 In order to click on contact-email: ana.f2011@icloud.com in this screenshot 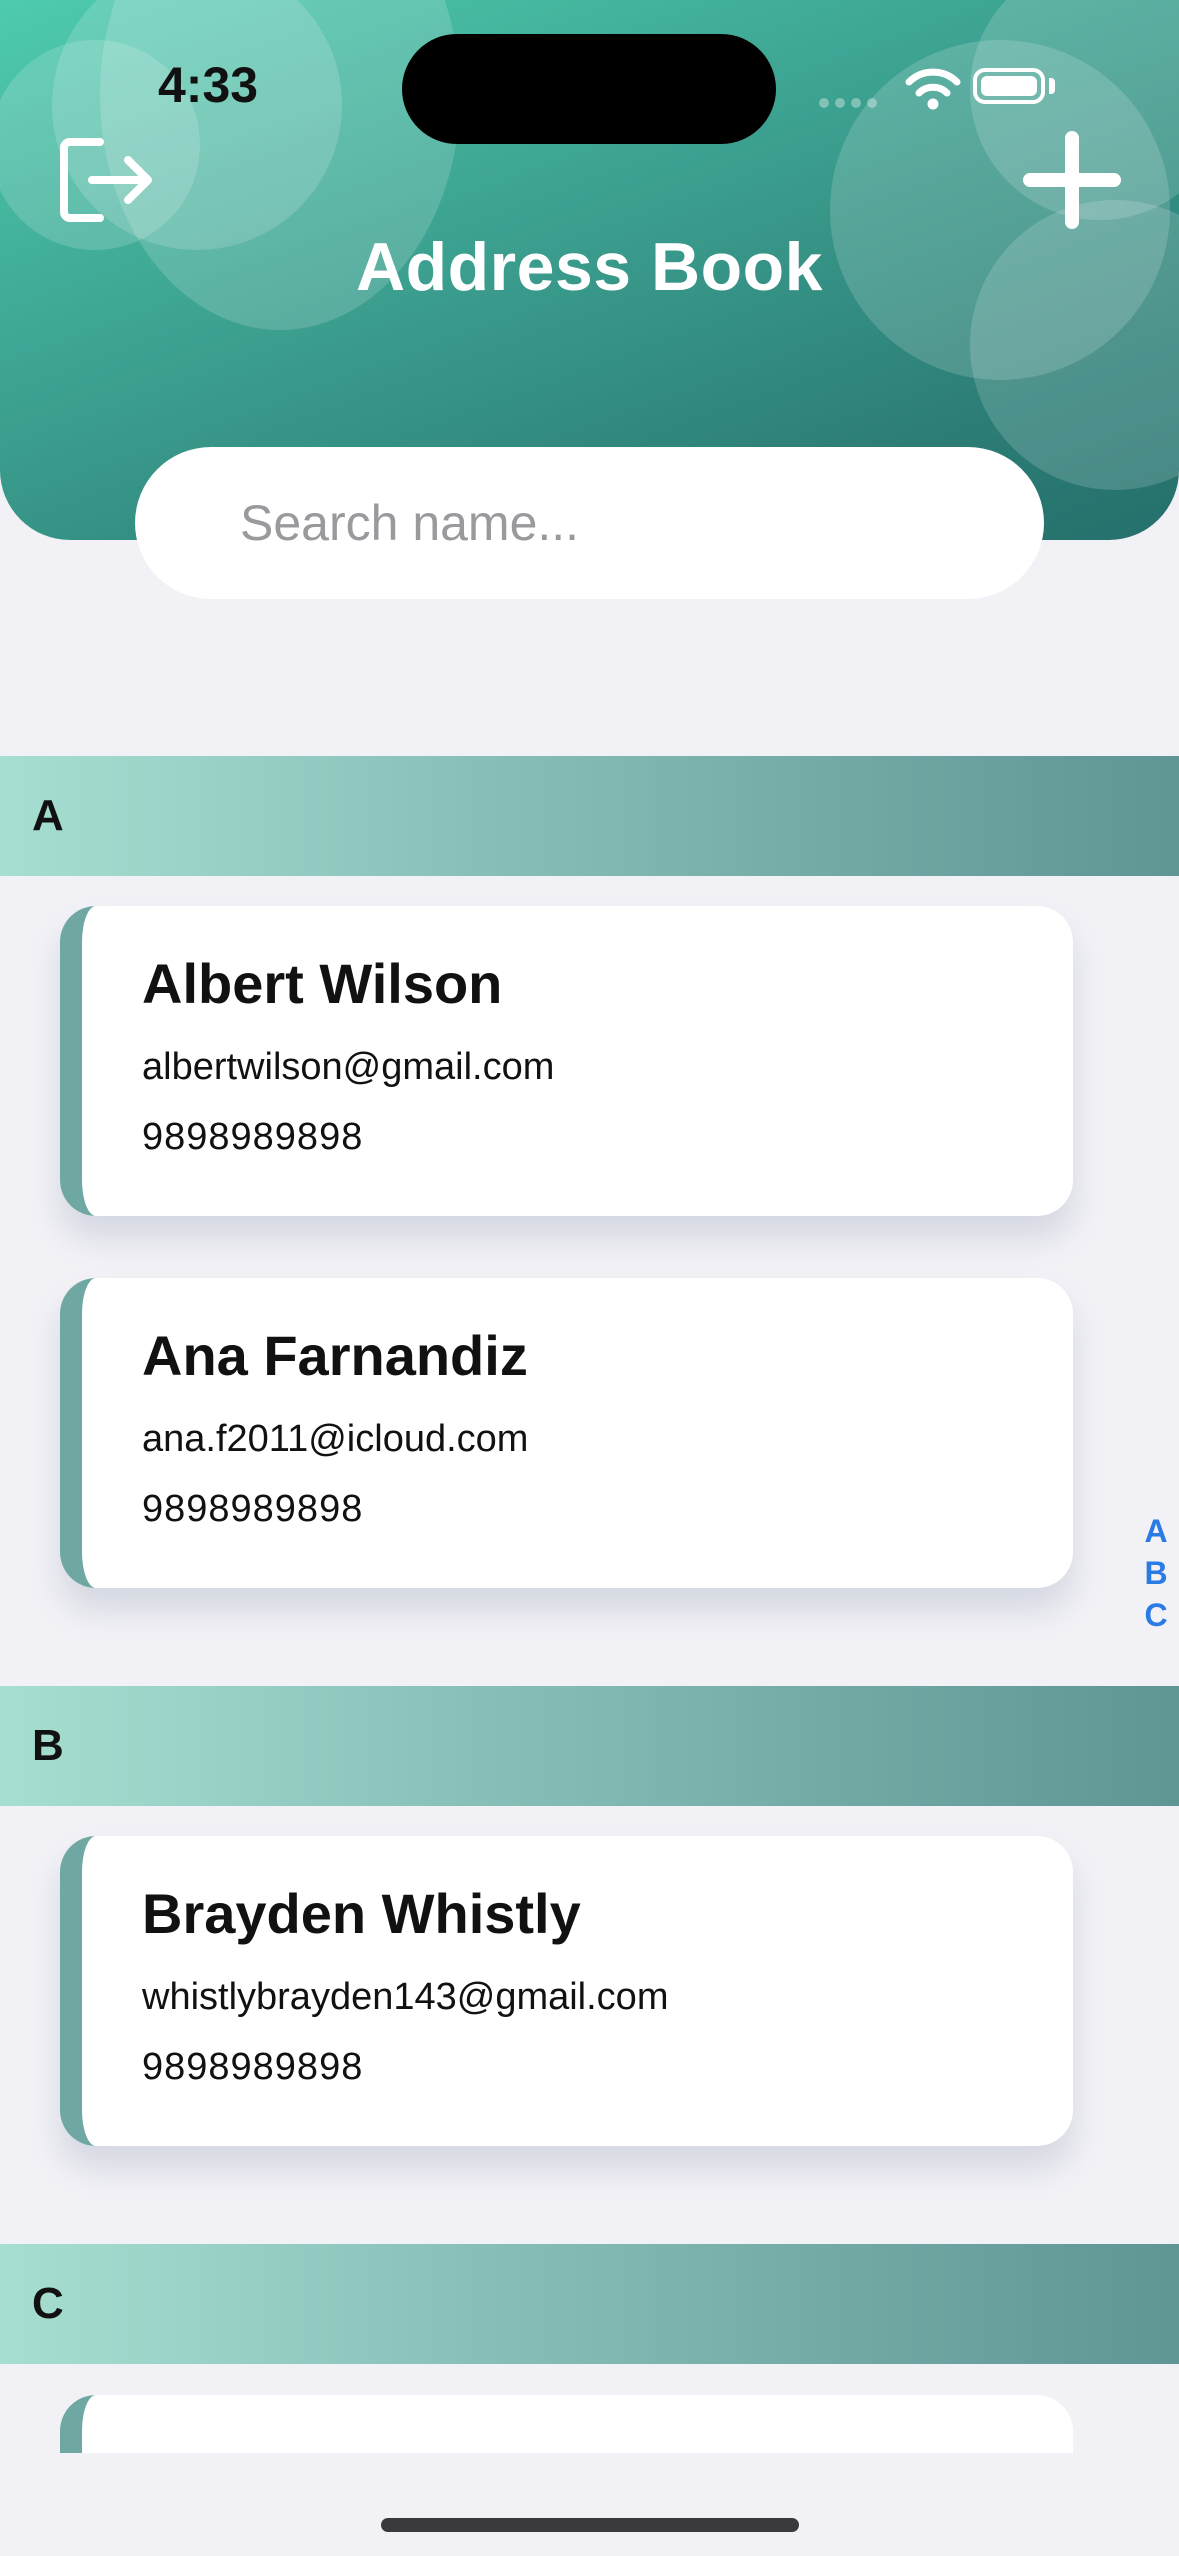, I will do `click(335, 1439)`.